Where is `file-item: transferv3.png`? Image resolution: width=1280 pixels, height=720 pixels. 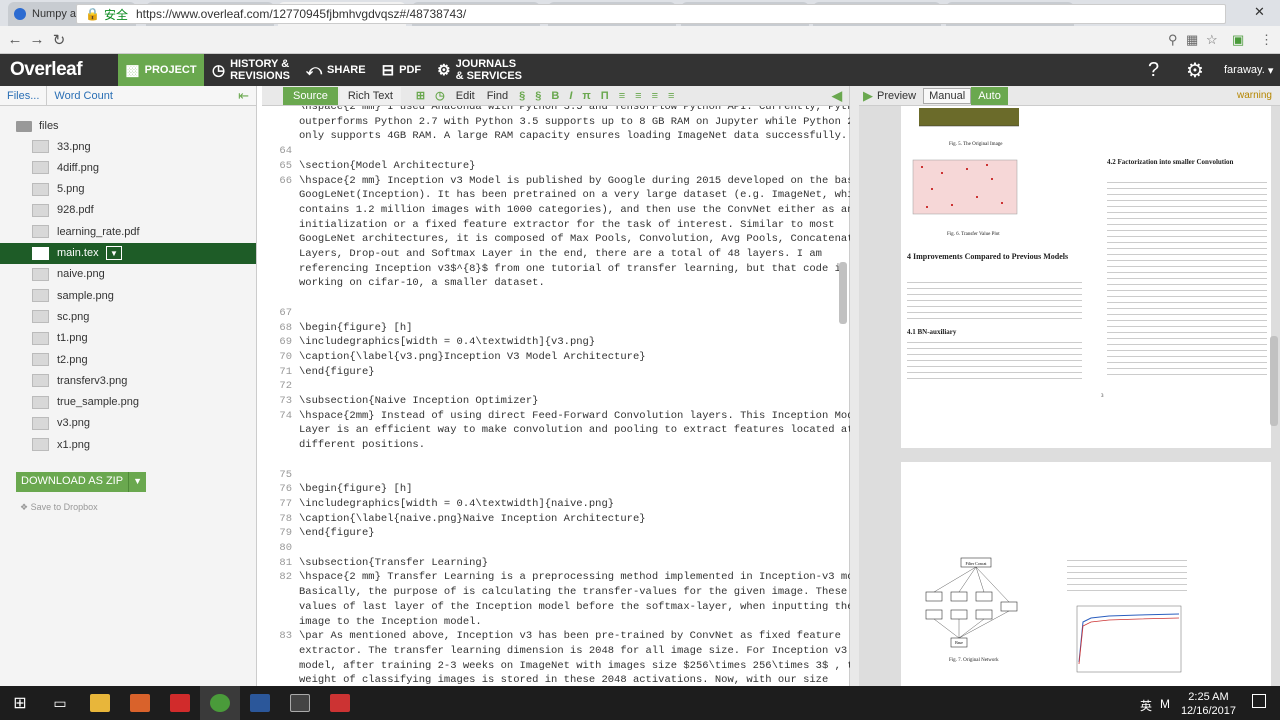
file-item: transferv3.png is located at coordinates (128, 380).